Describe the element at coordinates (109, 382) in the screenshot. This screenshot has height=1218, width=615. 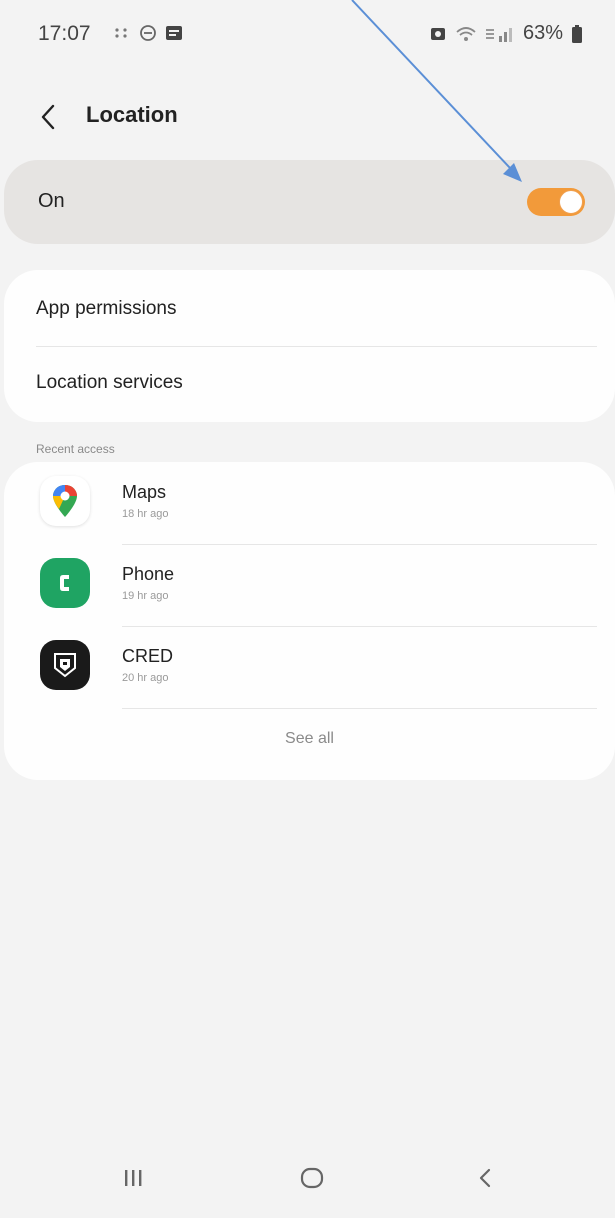
I see `location-services-label: Location services` at that location.